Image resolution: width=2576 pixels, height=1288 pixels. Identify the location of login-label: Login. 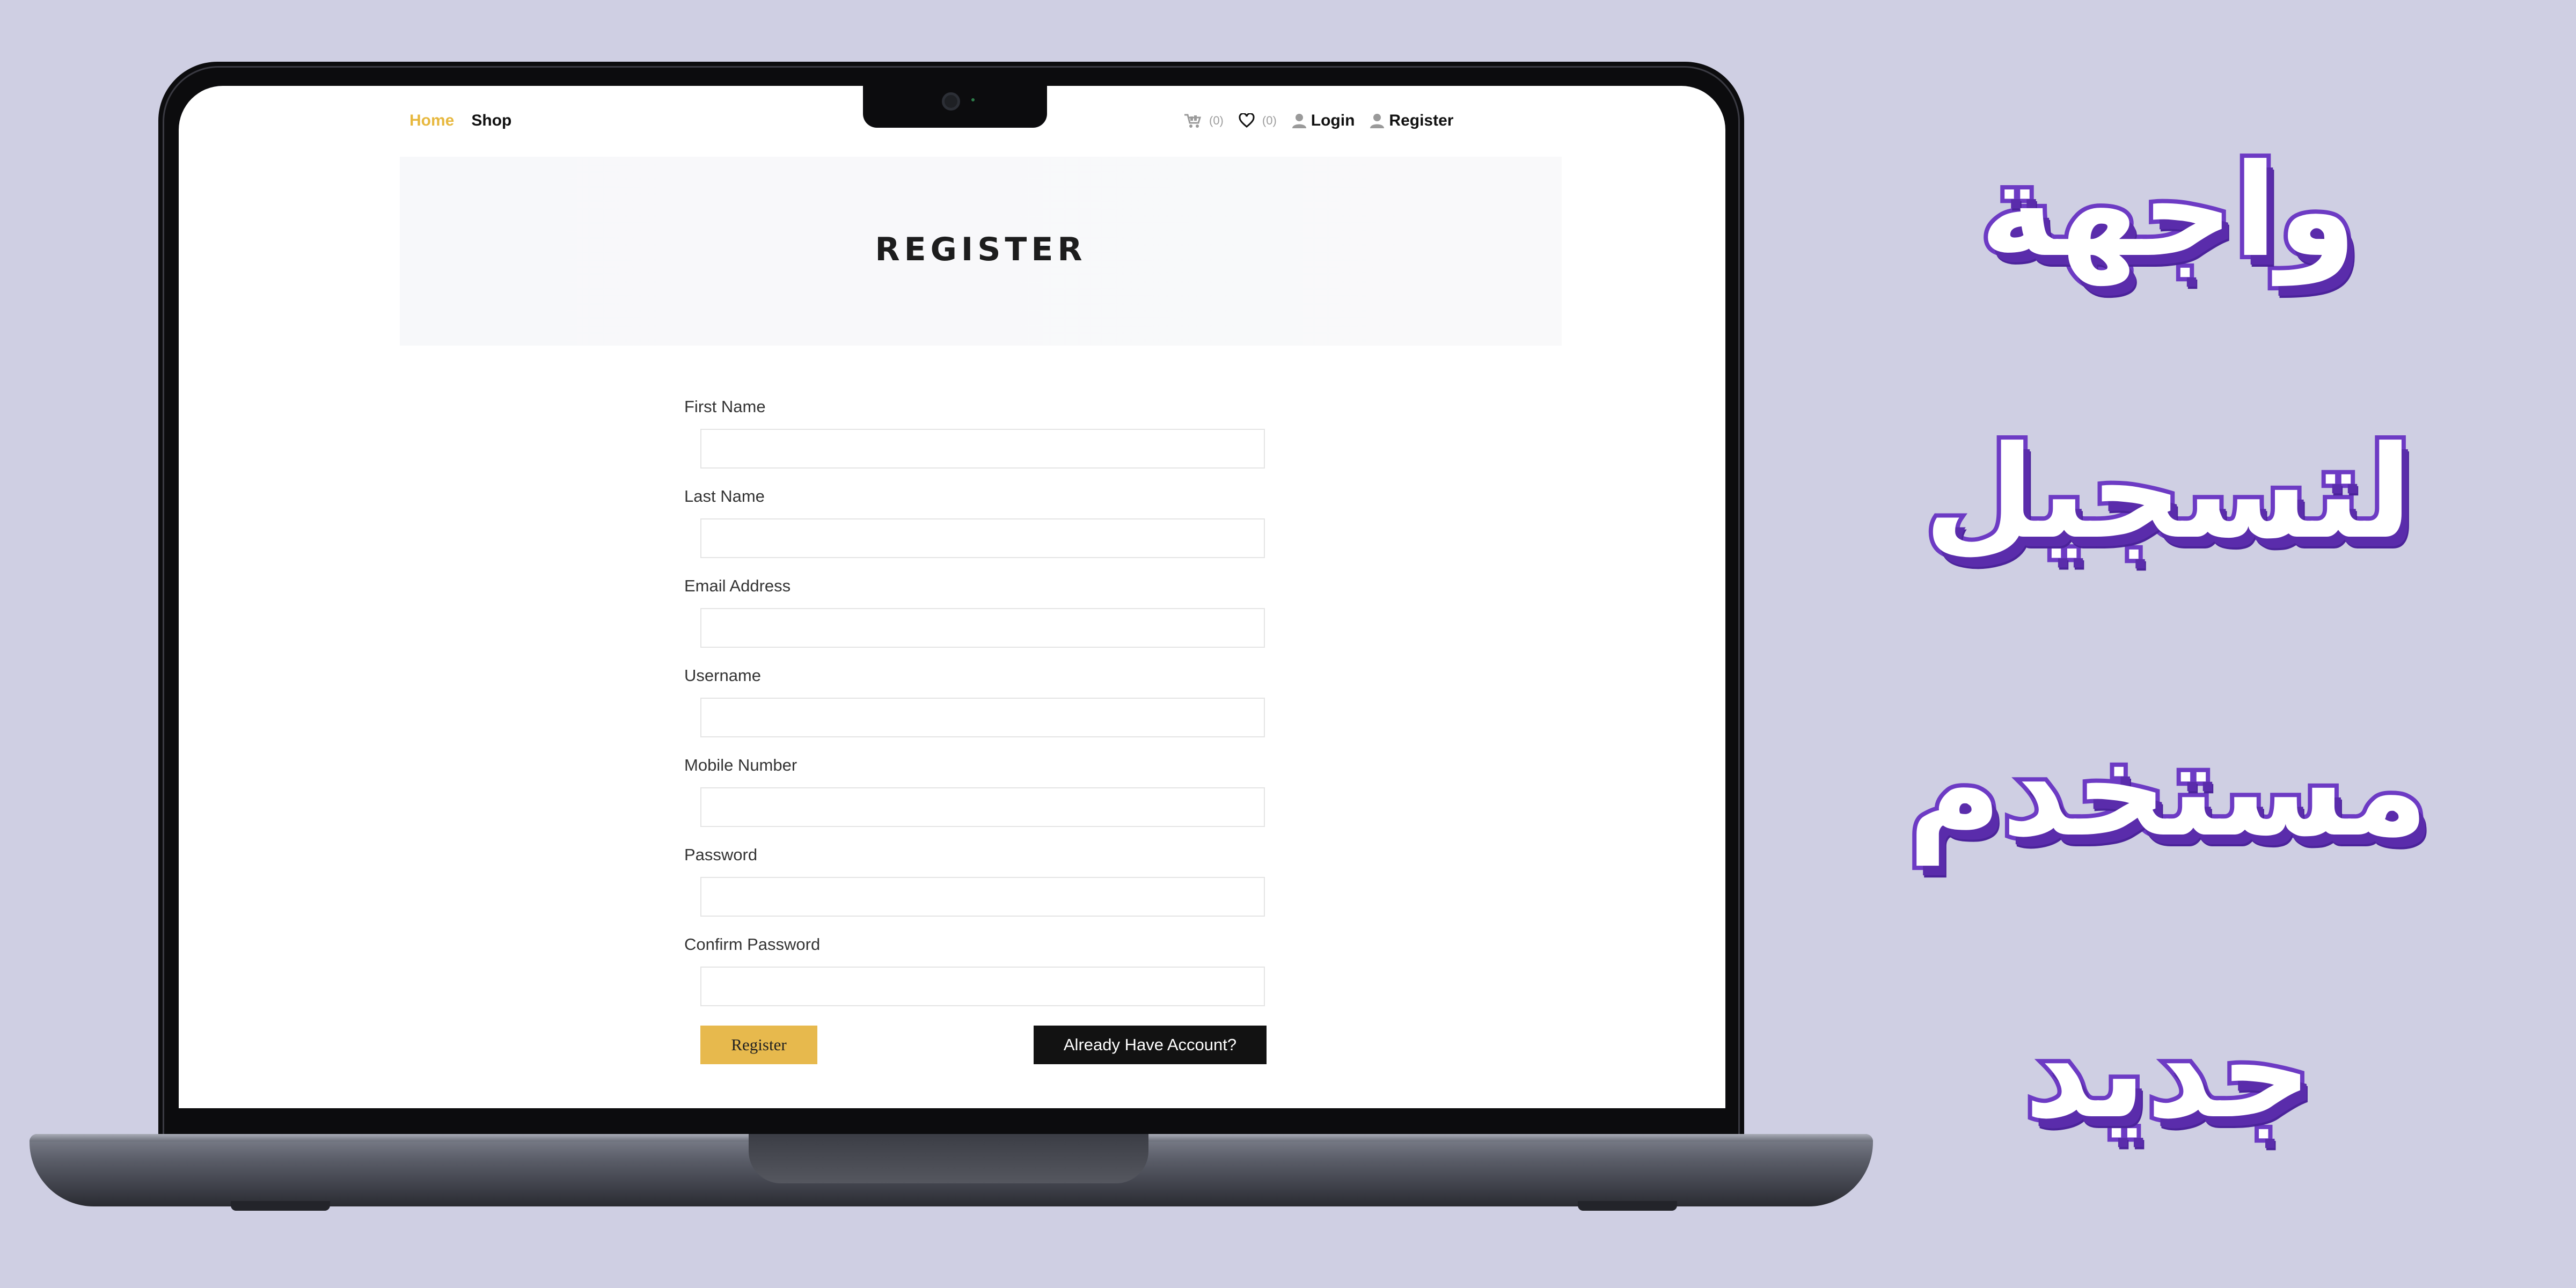
(1333, 120).